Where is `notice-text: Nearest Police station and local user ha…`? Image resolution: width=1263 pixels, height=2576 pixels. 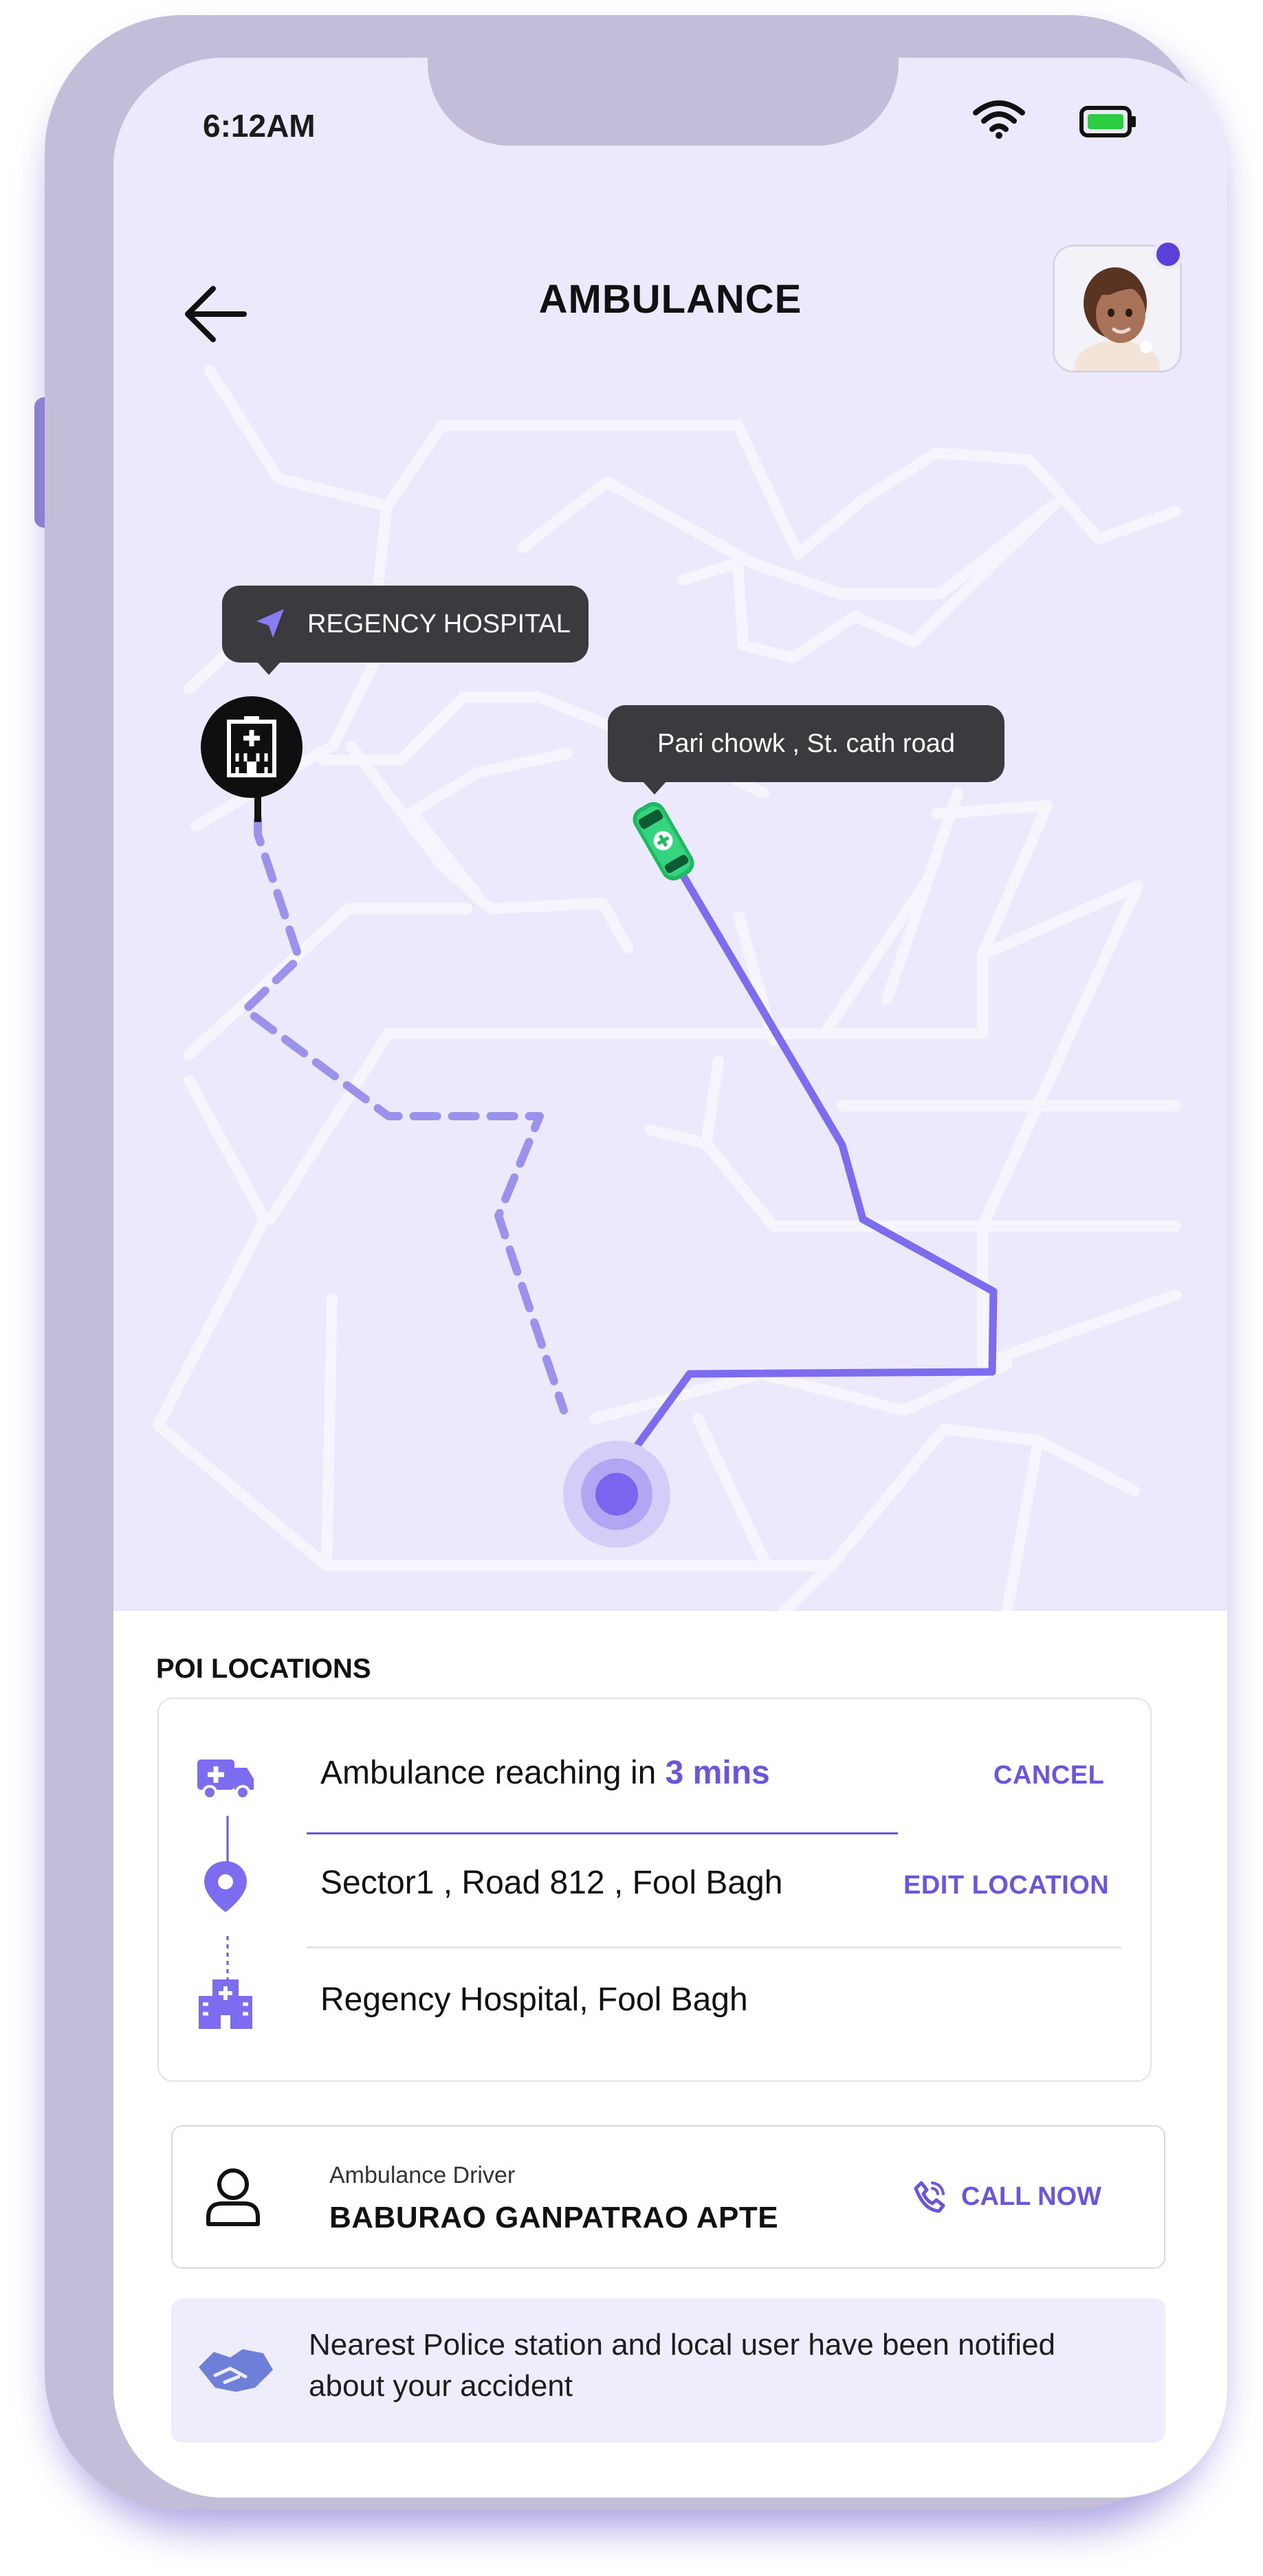 notice-text: Nearest Police station and local user ha… is located at coordinates (683, 2365).